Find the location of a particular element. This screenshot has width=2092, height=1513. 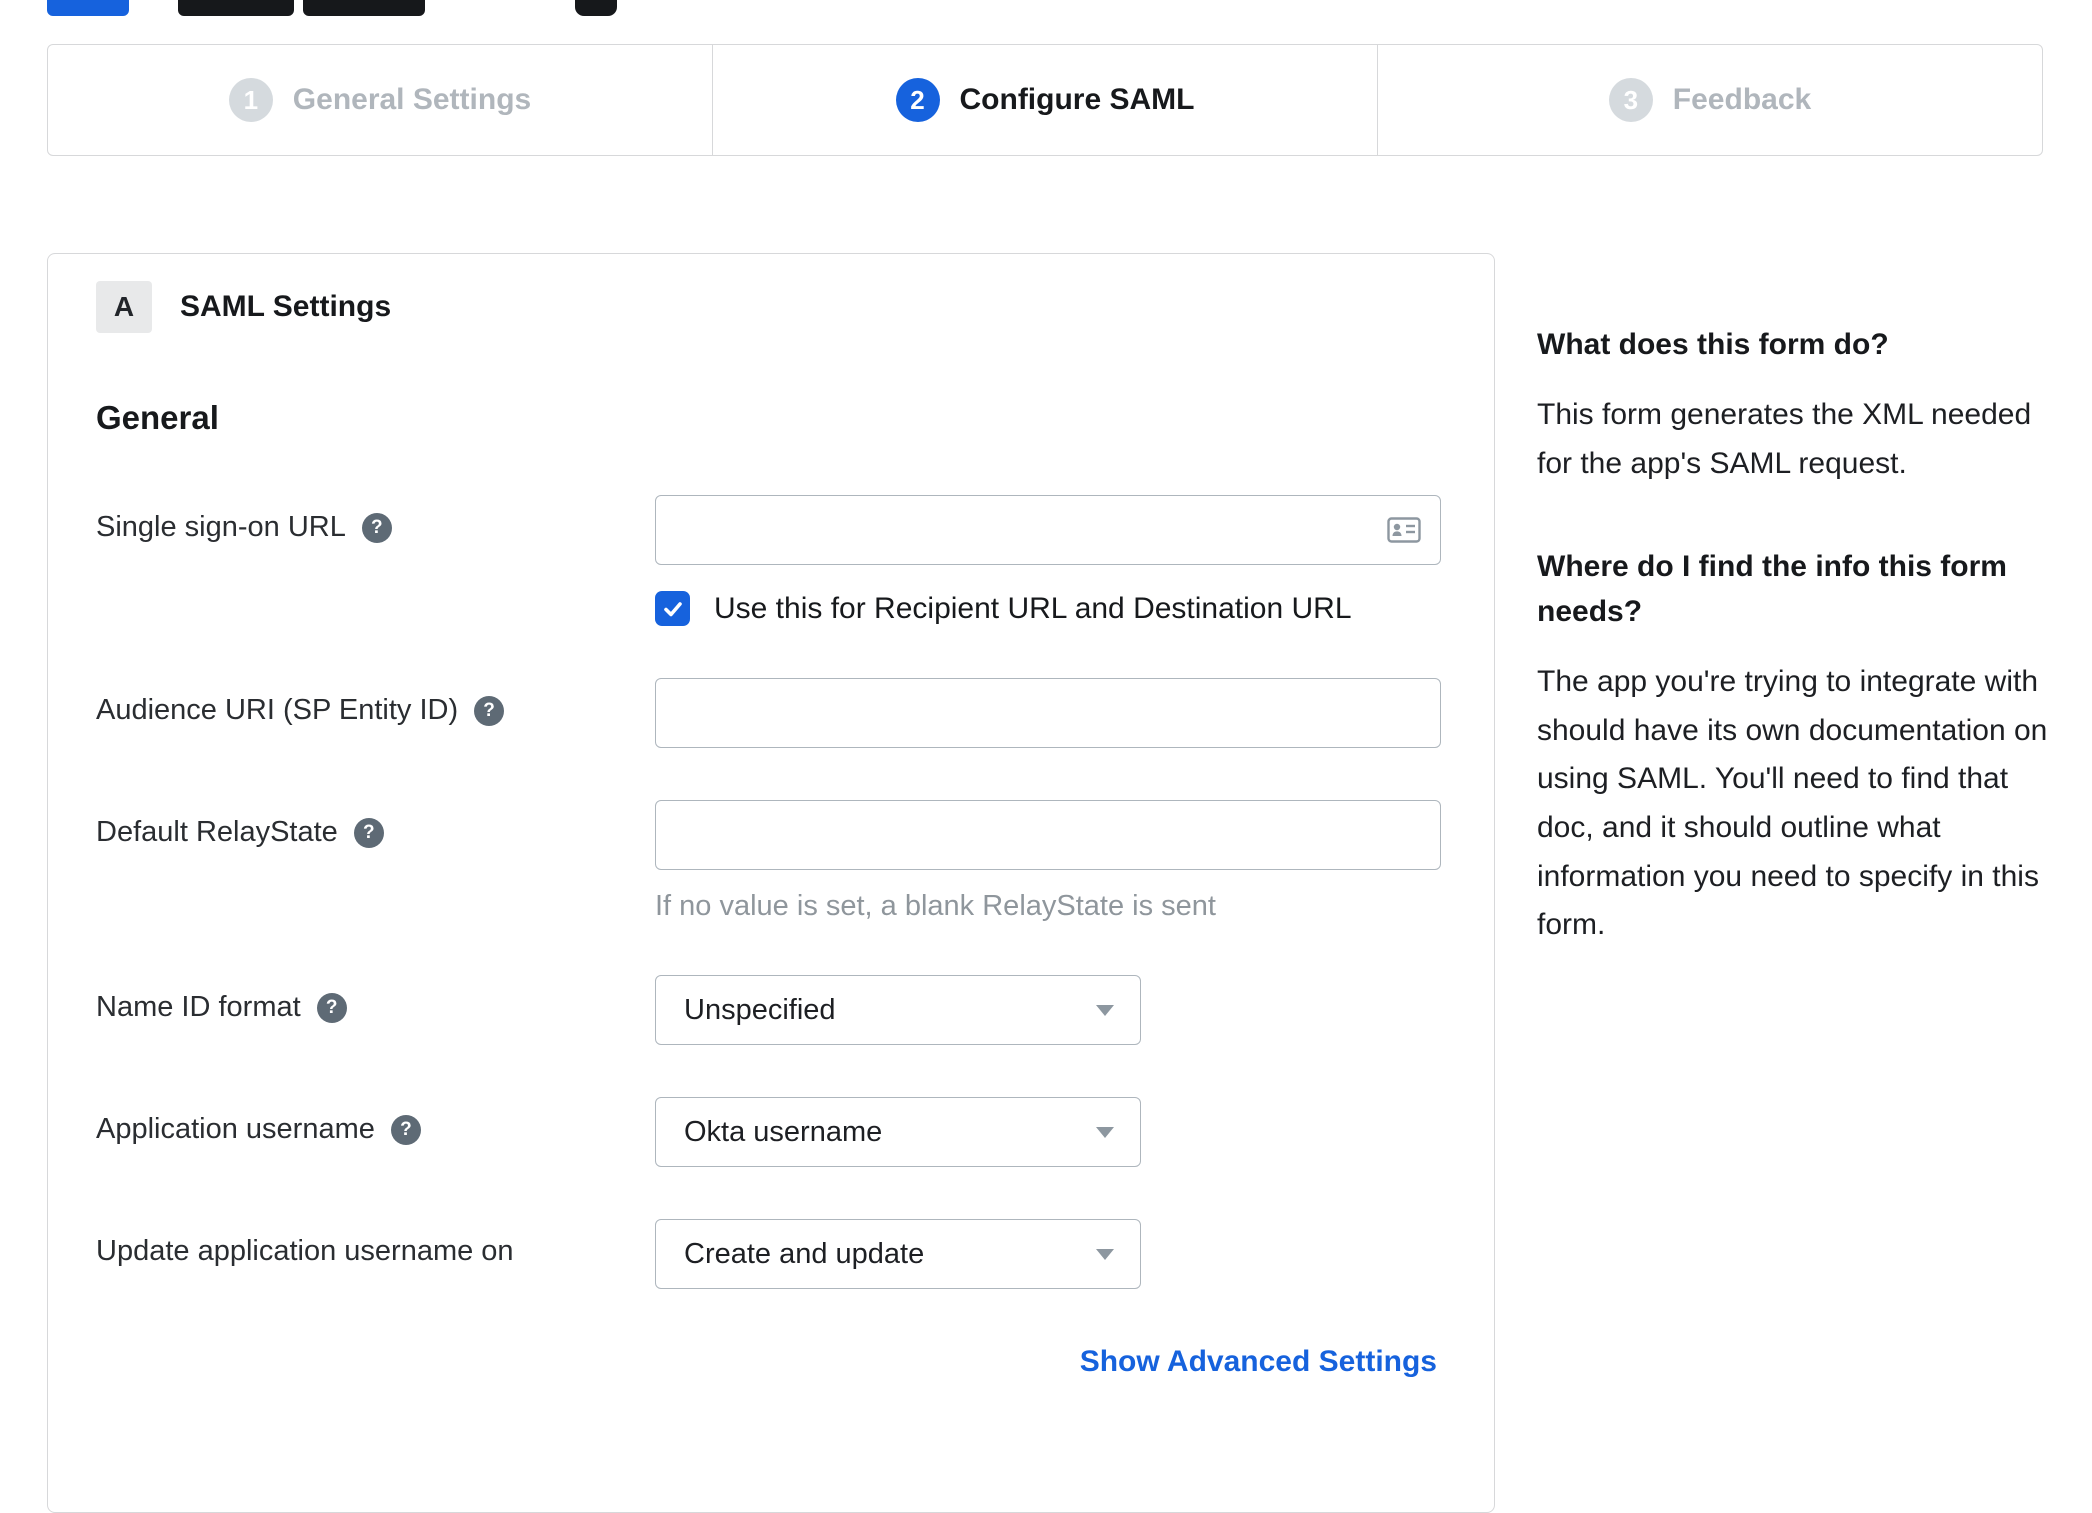

cropped-header is located at coordinates (1046, 10).